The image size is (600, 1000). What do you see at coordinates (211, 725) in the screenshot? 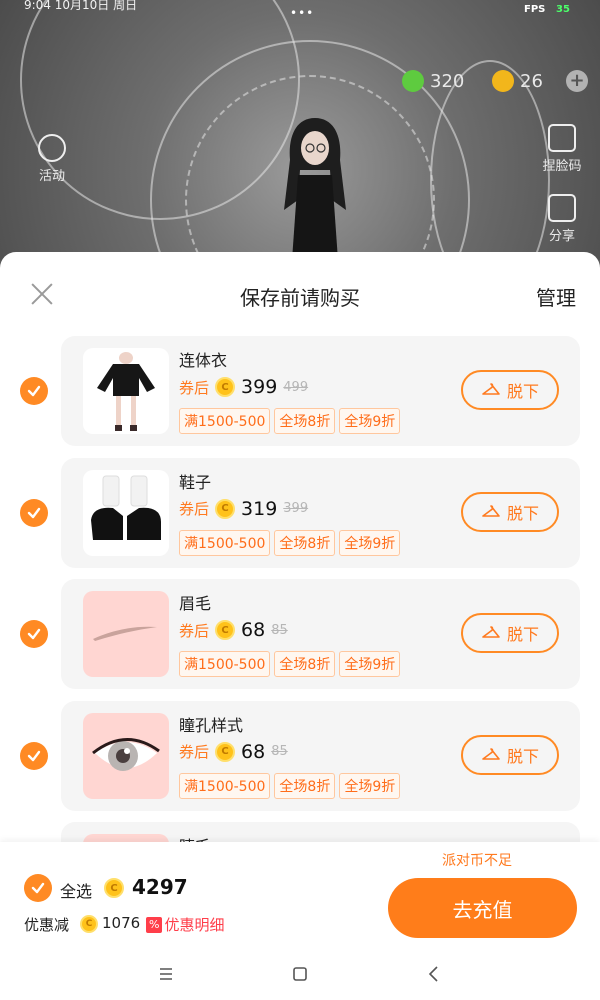
I see `item-name: 瞳孔样式` at bounding box center [211, 725].